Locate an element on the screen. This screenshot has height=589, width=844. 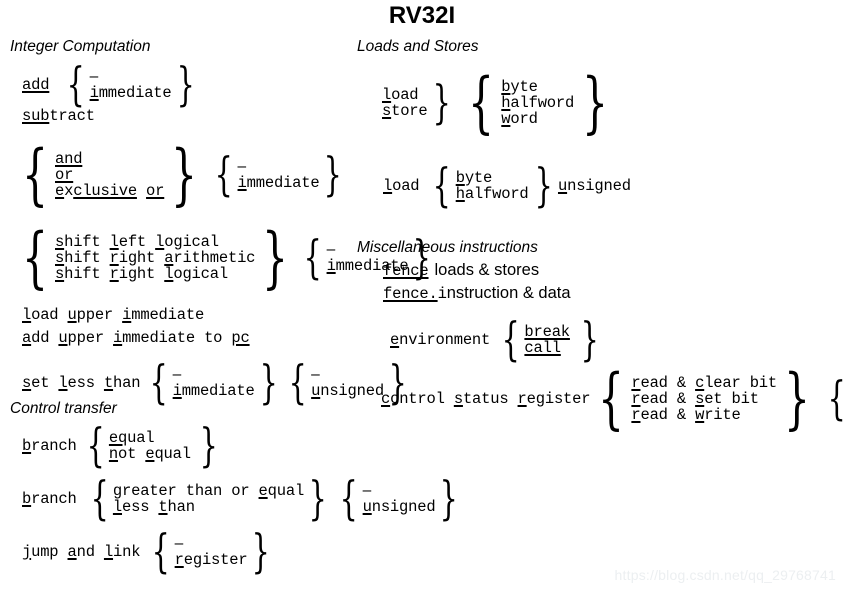
operand-group-jal-register: { – register } is located at coordinates (210, 551).